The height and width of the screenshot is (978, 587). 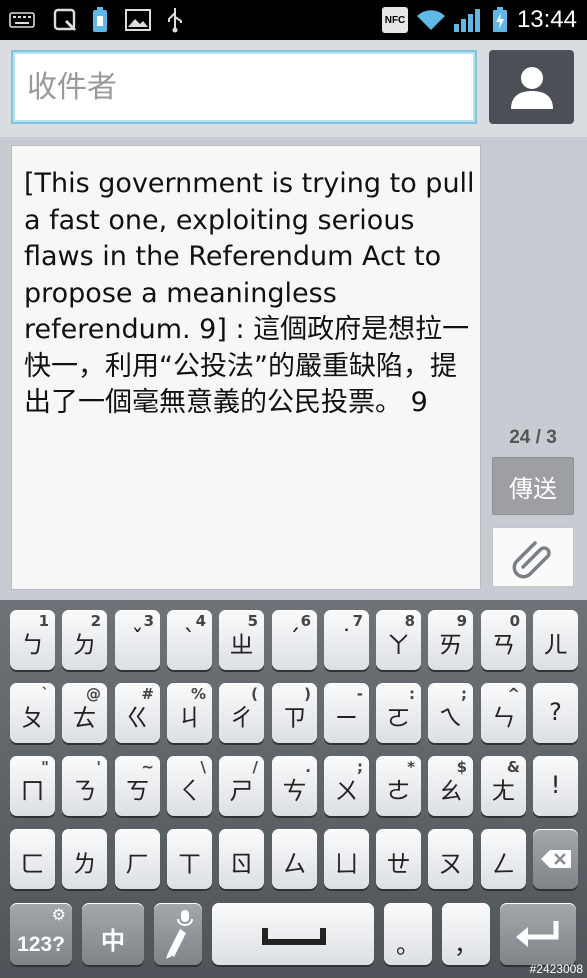 I want to click on key-sublabel: ;, so click(x=360, y=767).